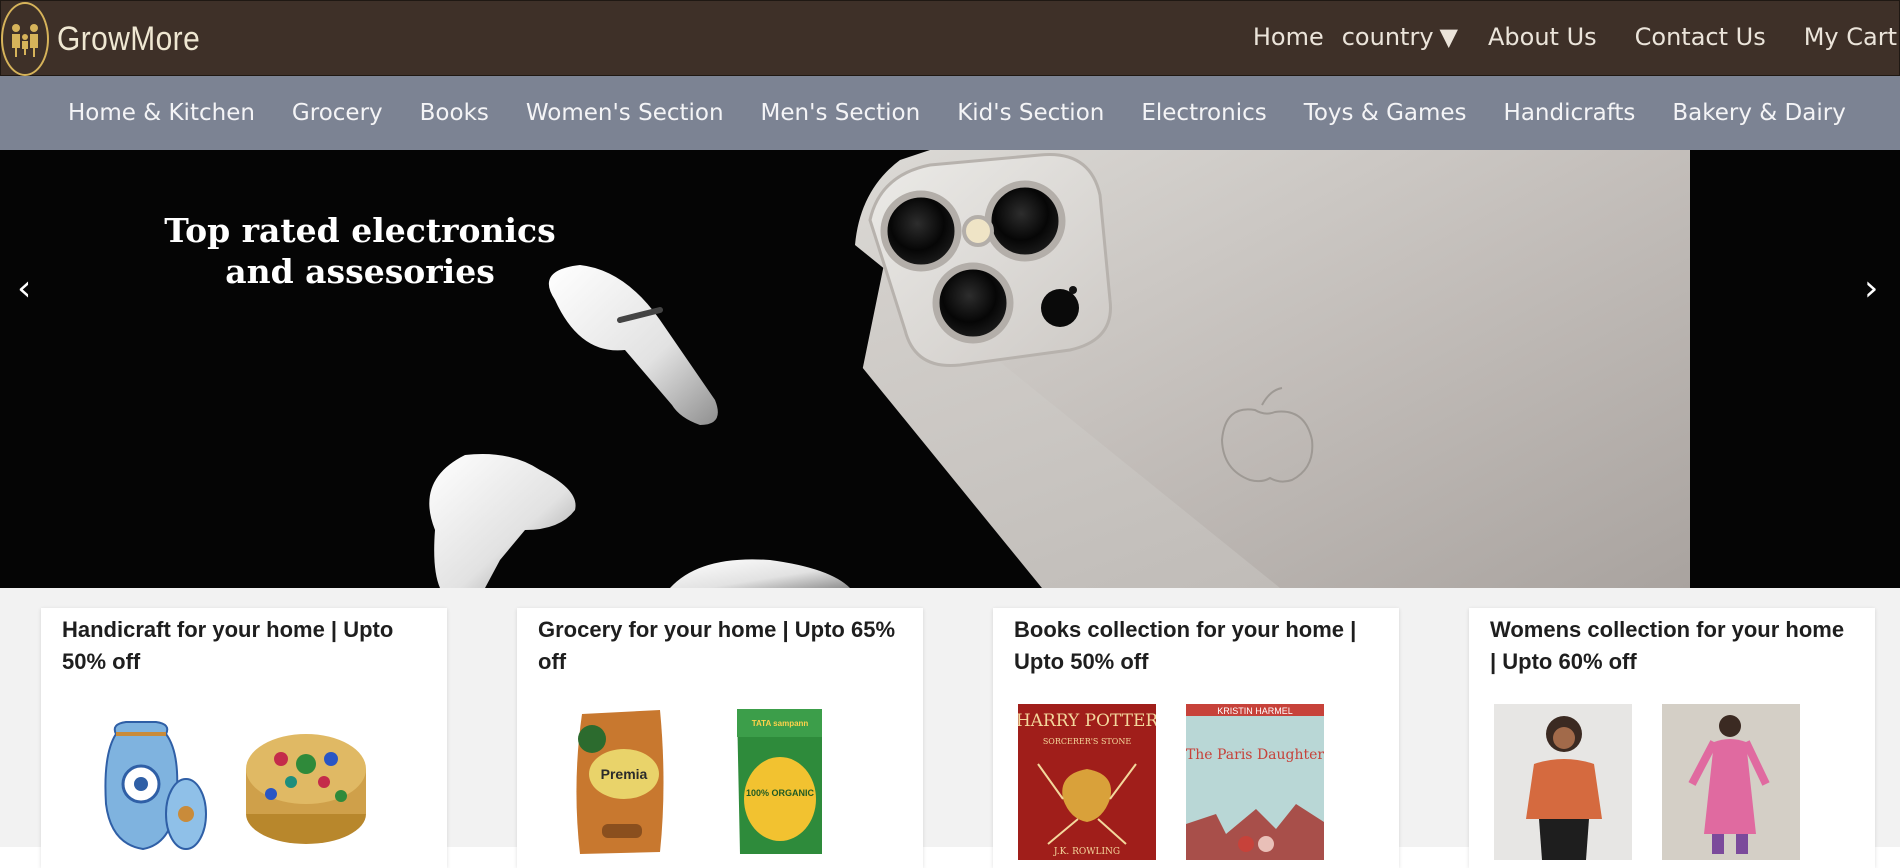 The width and height of the screenshot is (1900, 868). Describe the element at coordinates (1203, 113) in the screenshot. I see `category-electronics: Electronics` at that location.